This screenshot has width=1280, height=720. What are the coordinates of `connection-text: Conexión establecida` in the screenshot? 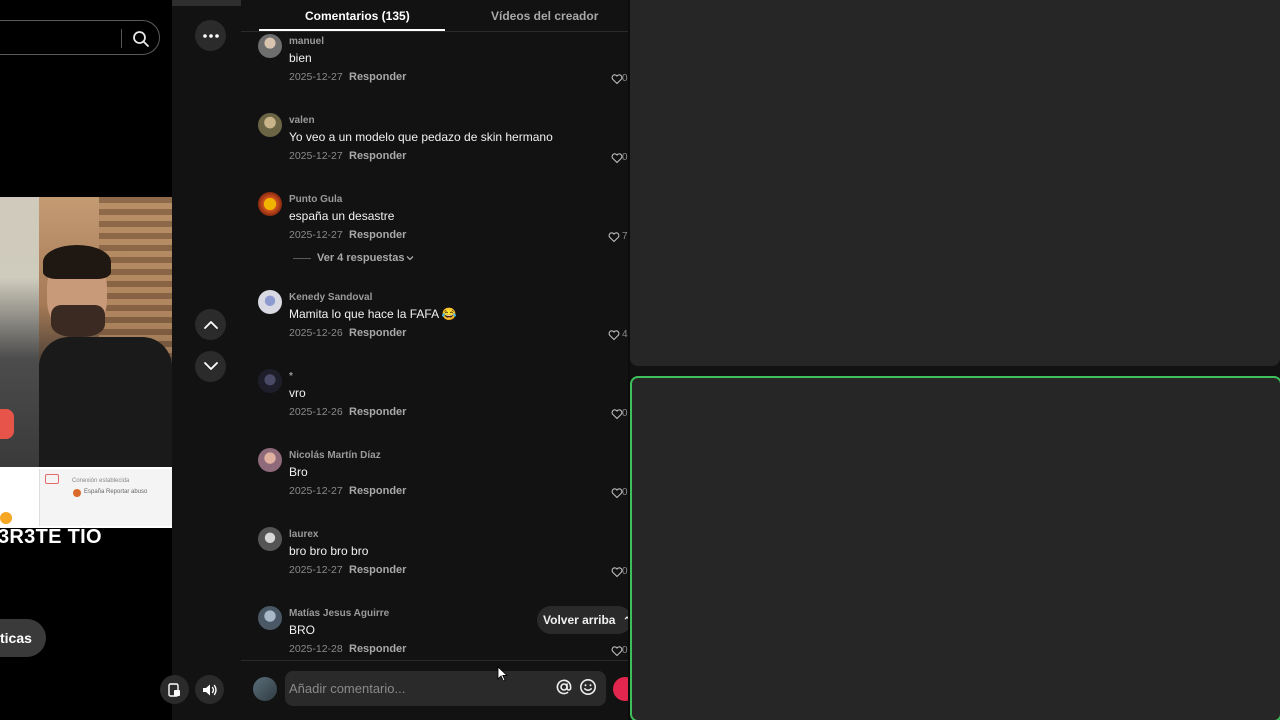 It's located at (101, 481).